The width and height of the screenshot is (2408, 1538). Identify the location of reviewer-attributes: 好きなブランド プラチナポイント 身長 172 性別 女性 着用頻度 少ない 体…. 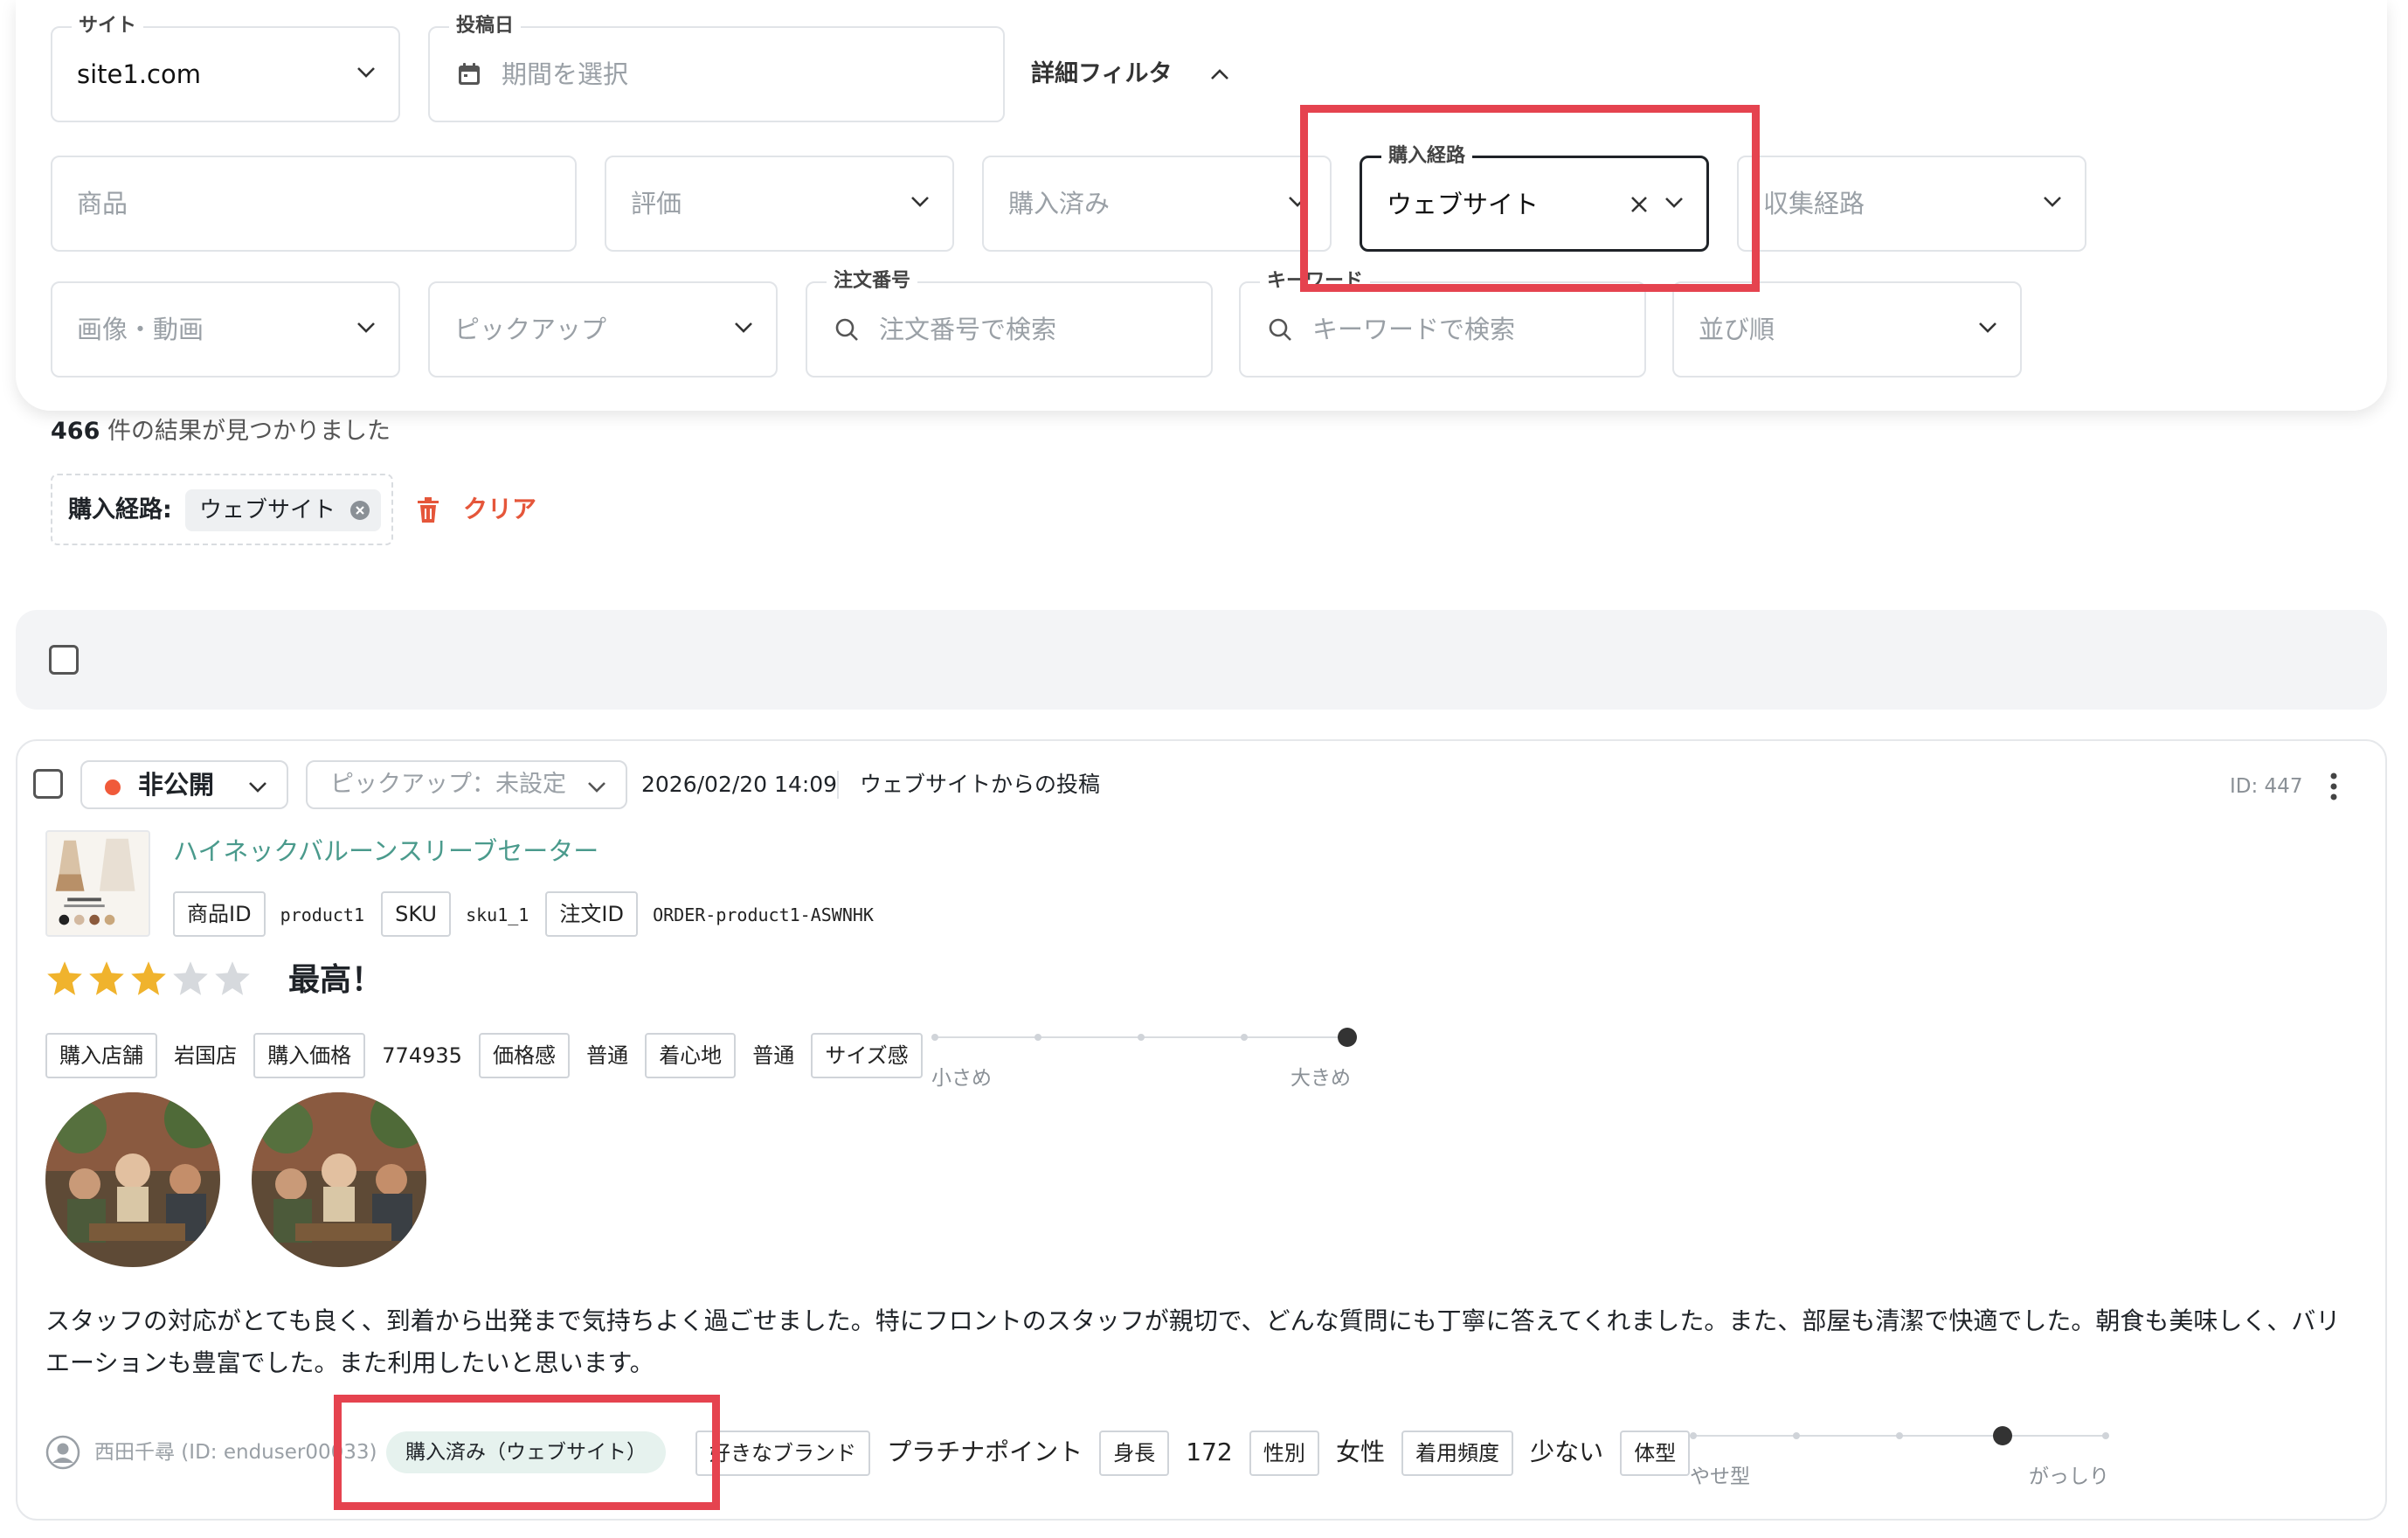
(1193, 1453).